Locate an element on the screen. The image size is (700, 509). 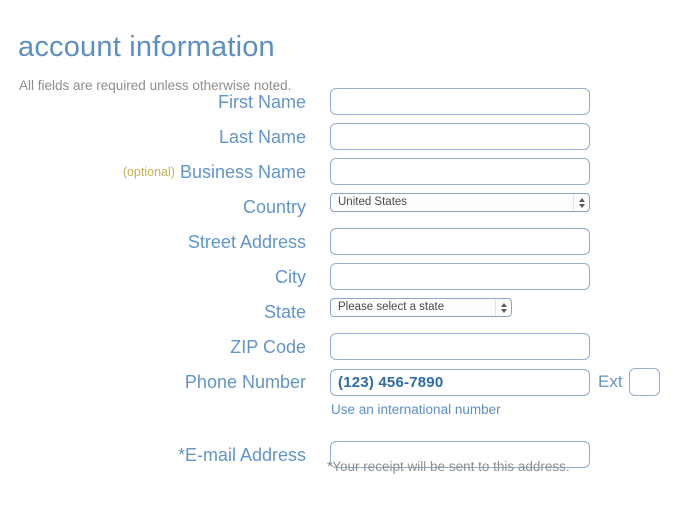
last-name-input is located at coordinates (460, 136).